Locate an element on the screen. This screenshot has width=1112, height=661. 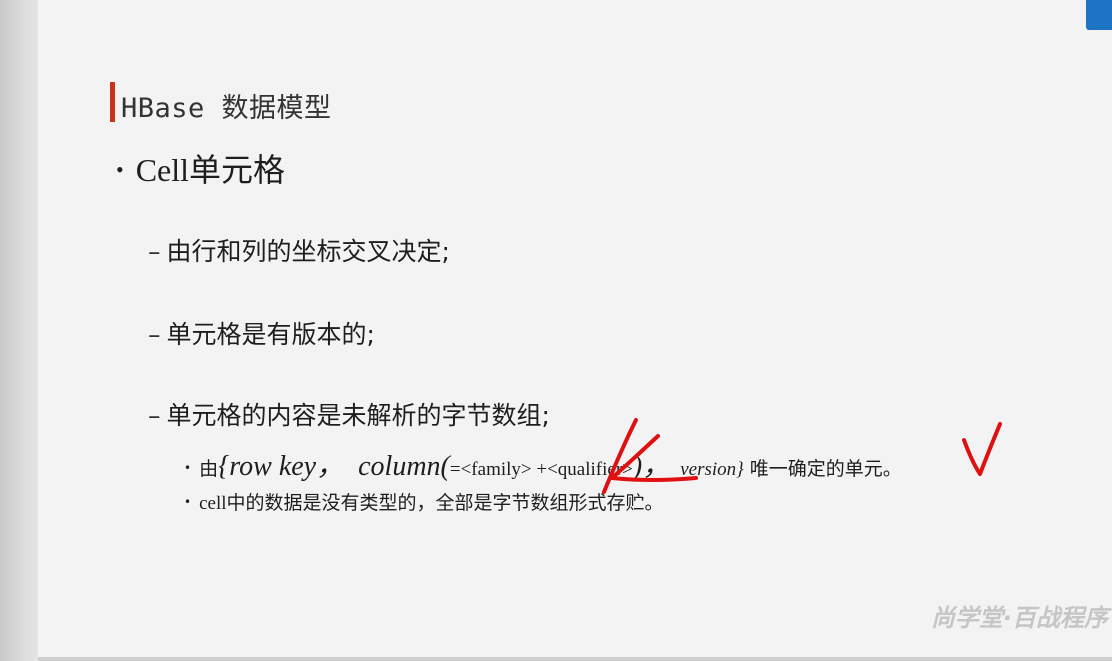
detail-close: )， is located at coordinates (651, 466).